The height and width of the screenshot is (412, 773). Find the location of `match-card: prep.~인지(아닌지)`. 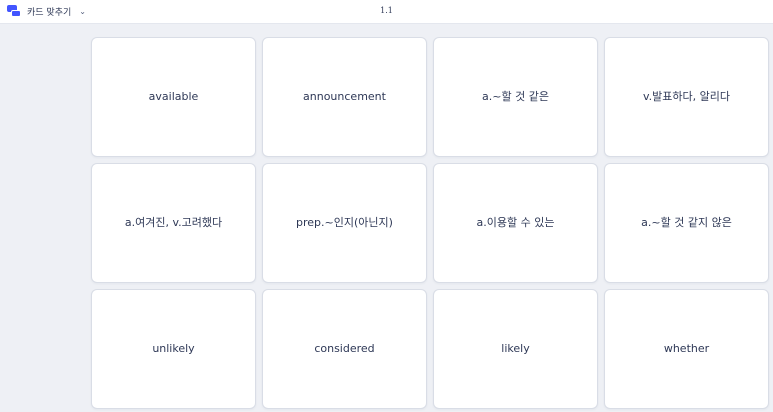

match-card: prep.~인지(아닌지) is located at coordinates (344, 223).